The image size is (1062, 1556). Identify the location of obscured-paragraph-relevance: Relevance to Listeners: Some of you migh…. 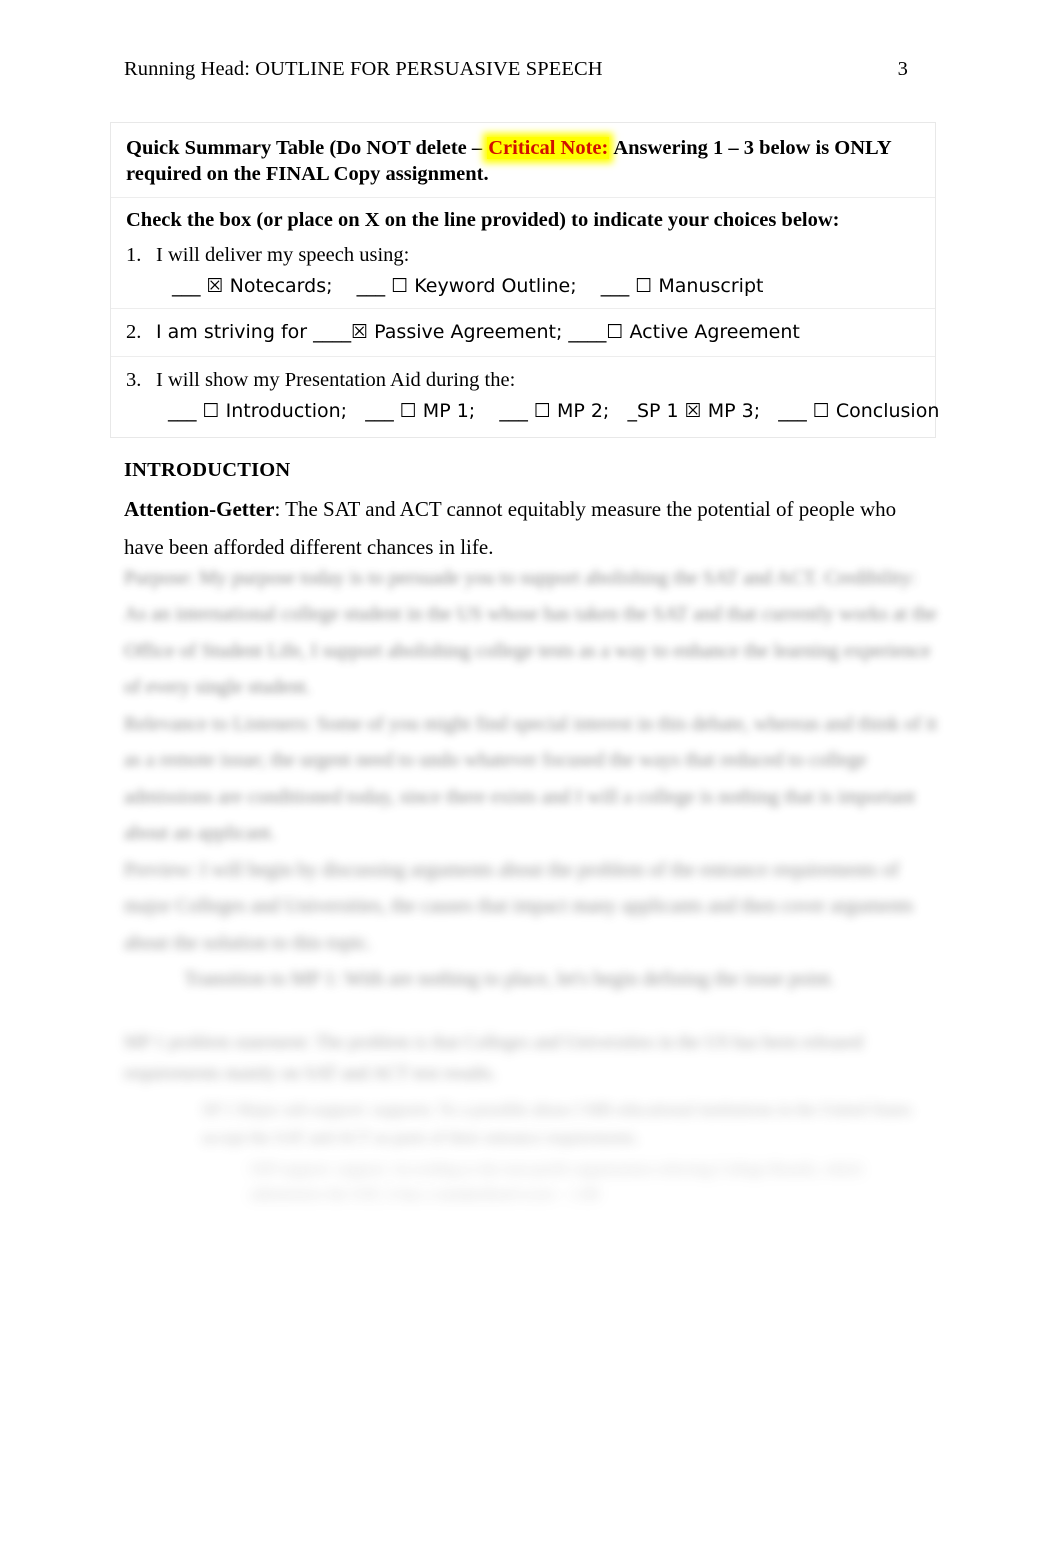
(532, 779).